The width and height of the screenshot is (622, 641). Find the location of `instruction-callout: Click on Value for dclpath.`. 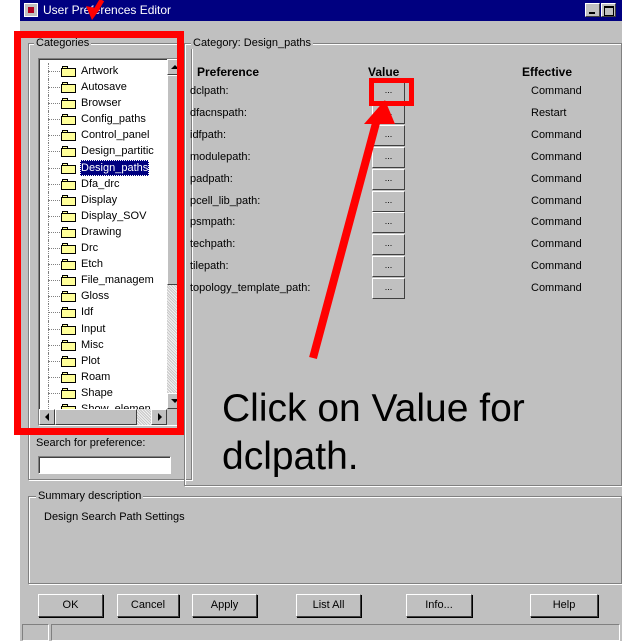

instruction-callout: Click on Value for dclpath. is located at coordinates (422, 433).